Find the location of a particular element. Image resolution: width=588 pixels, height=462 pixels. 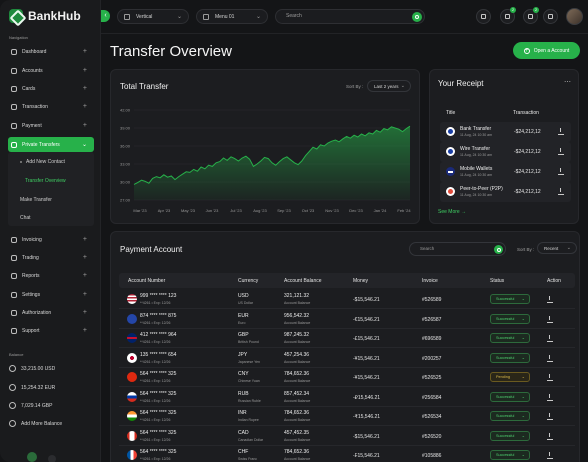

bankhub-logo-icon is located at coordinates (16, 16).